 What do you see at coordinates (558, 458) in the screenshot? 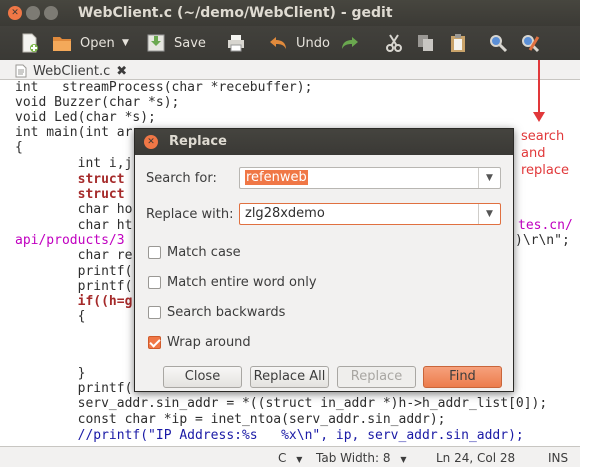
I see `insert-mode: INS` at bounding box center [558, 458].